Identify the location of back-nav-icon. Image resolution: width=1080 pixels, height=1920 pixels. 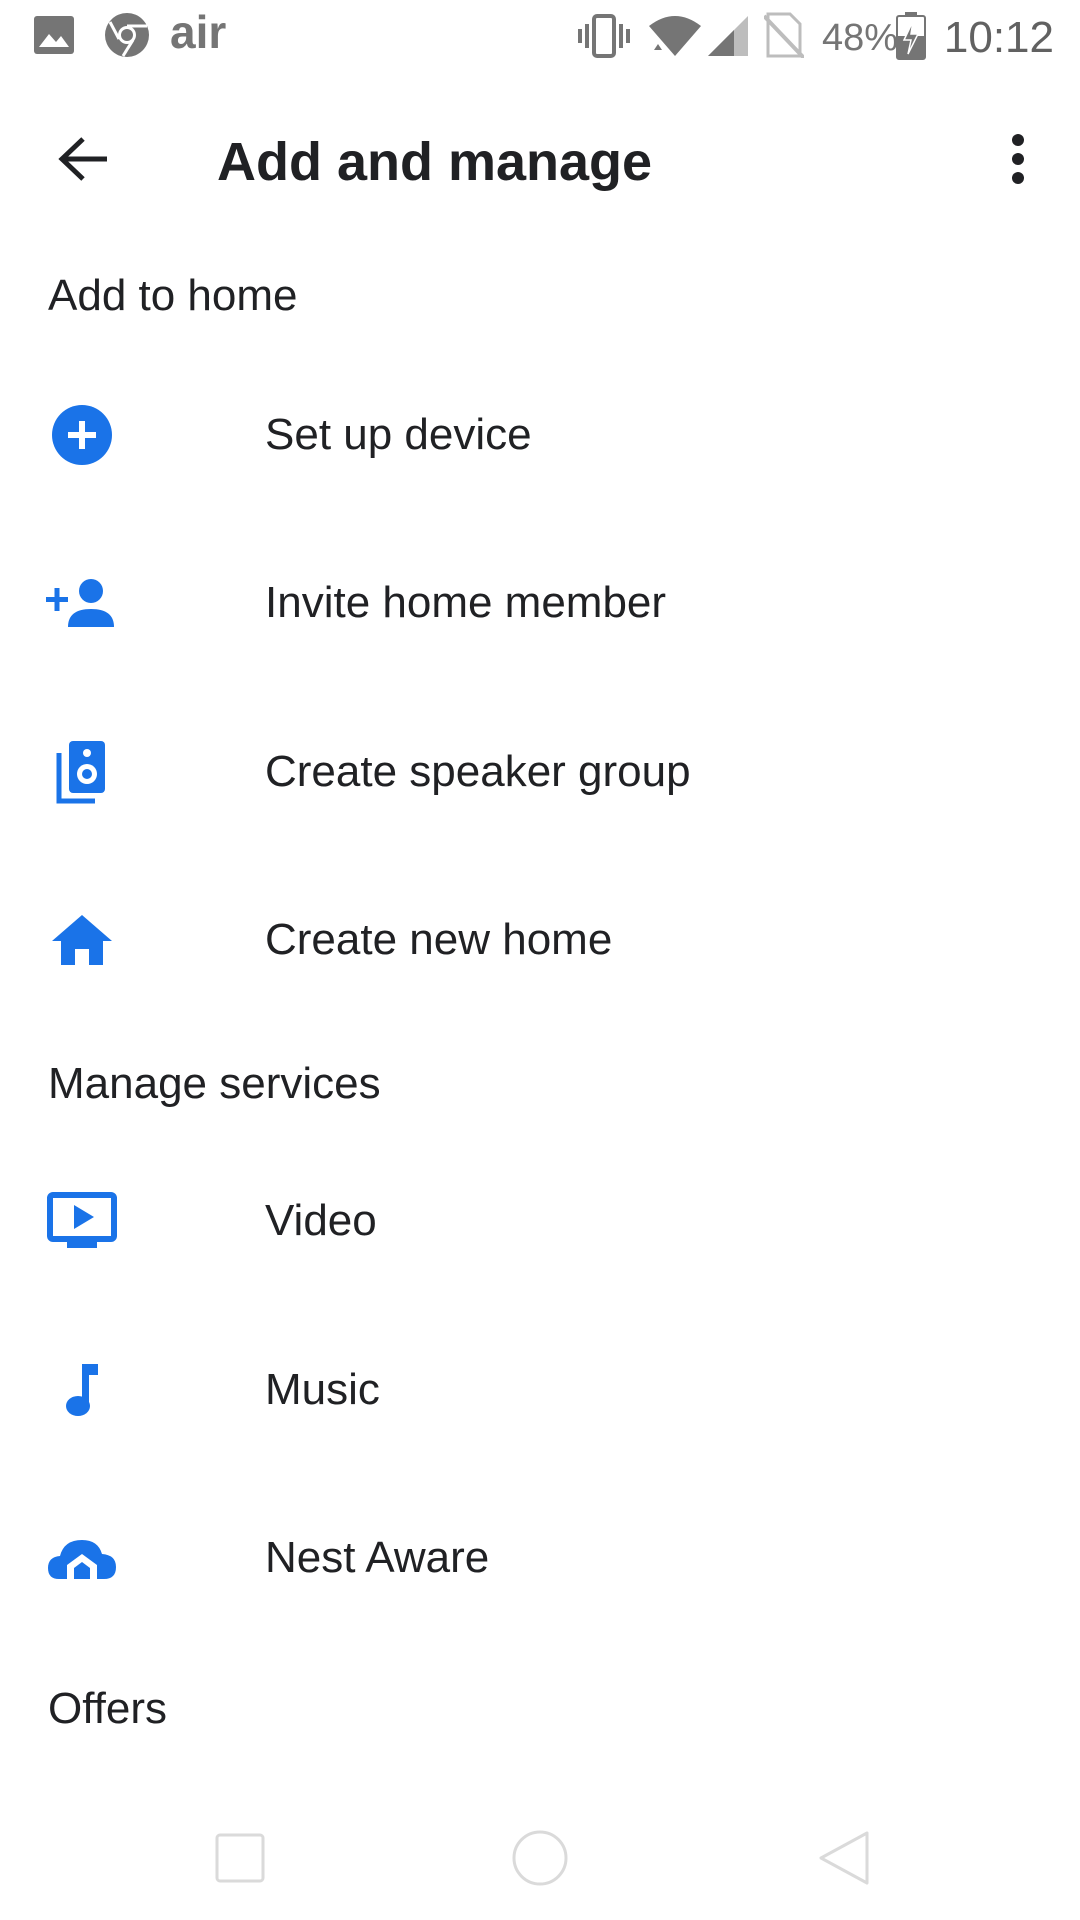
(844, 1860).